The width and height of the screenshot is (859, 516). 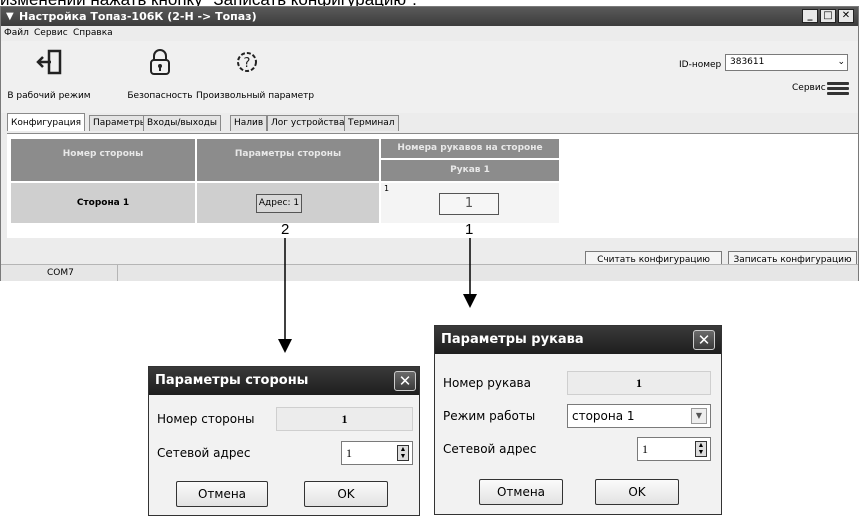 I want to click on hose-net-address-stepper: 1 ▲ ▼, so click(x=674, y=449).